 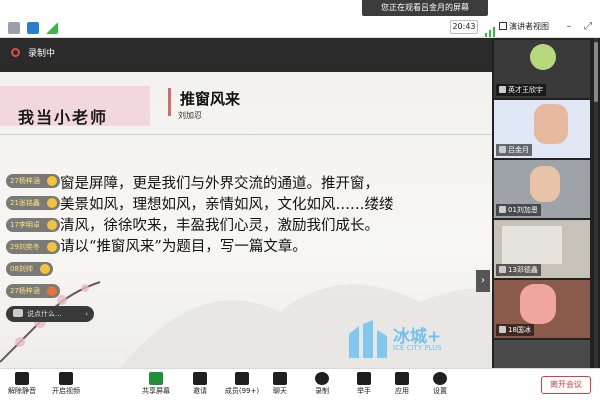 What do you see at coordinates (156, 378) in the screenshot?
I see `share-screen-icon` at bounding box center [156, 378].